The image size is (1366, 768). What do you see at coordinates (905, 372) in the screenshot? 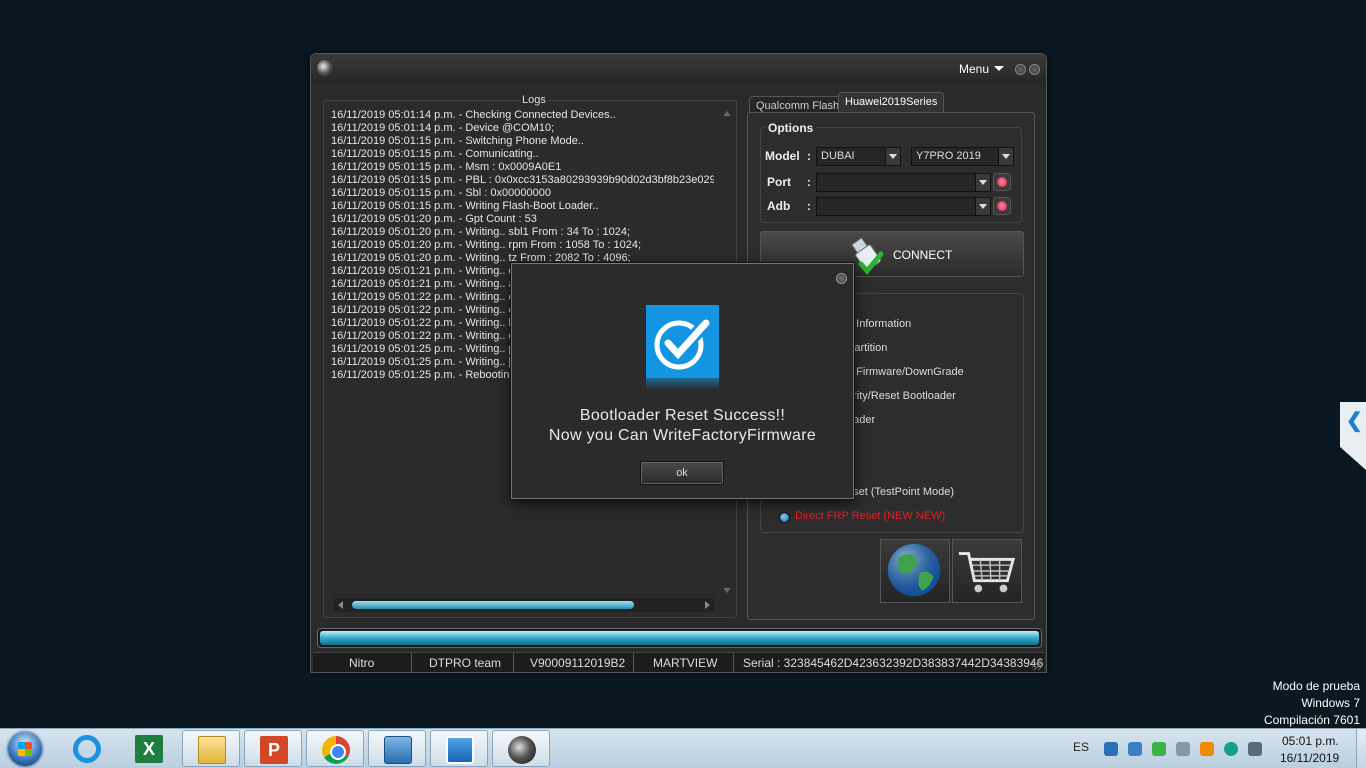
I see `function-firmware-downgrade: e Firmware/DownGrade` at bounding box center [905, 372].